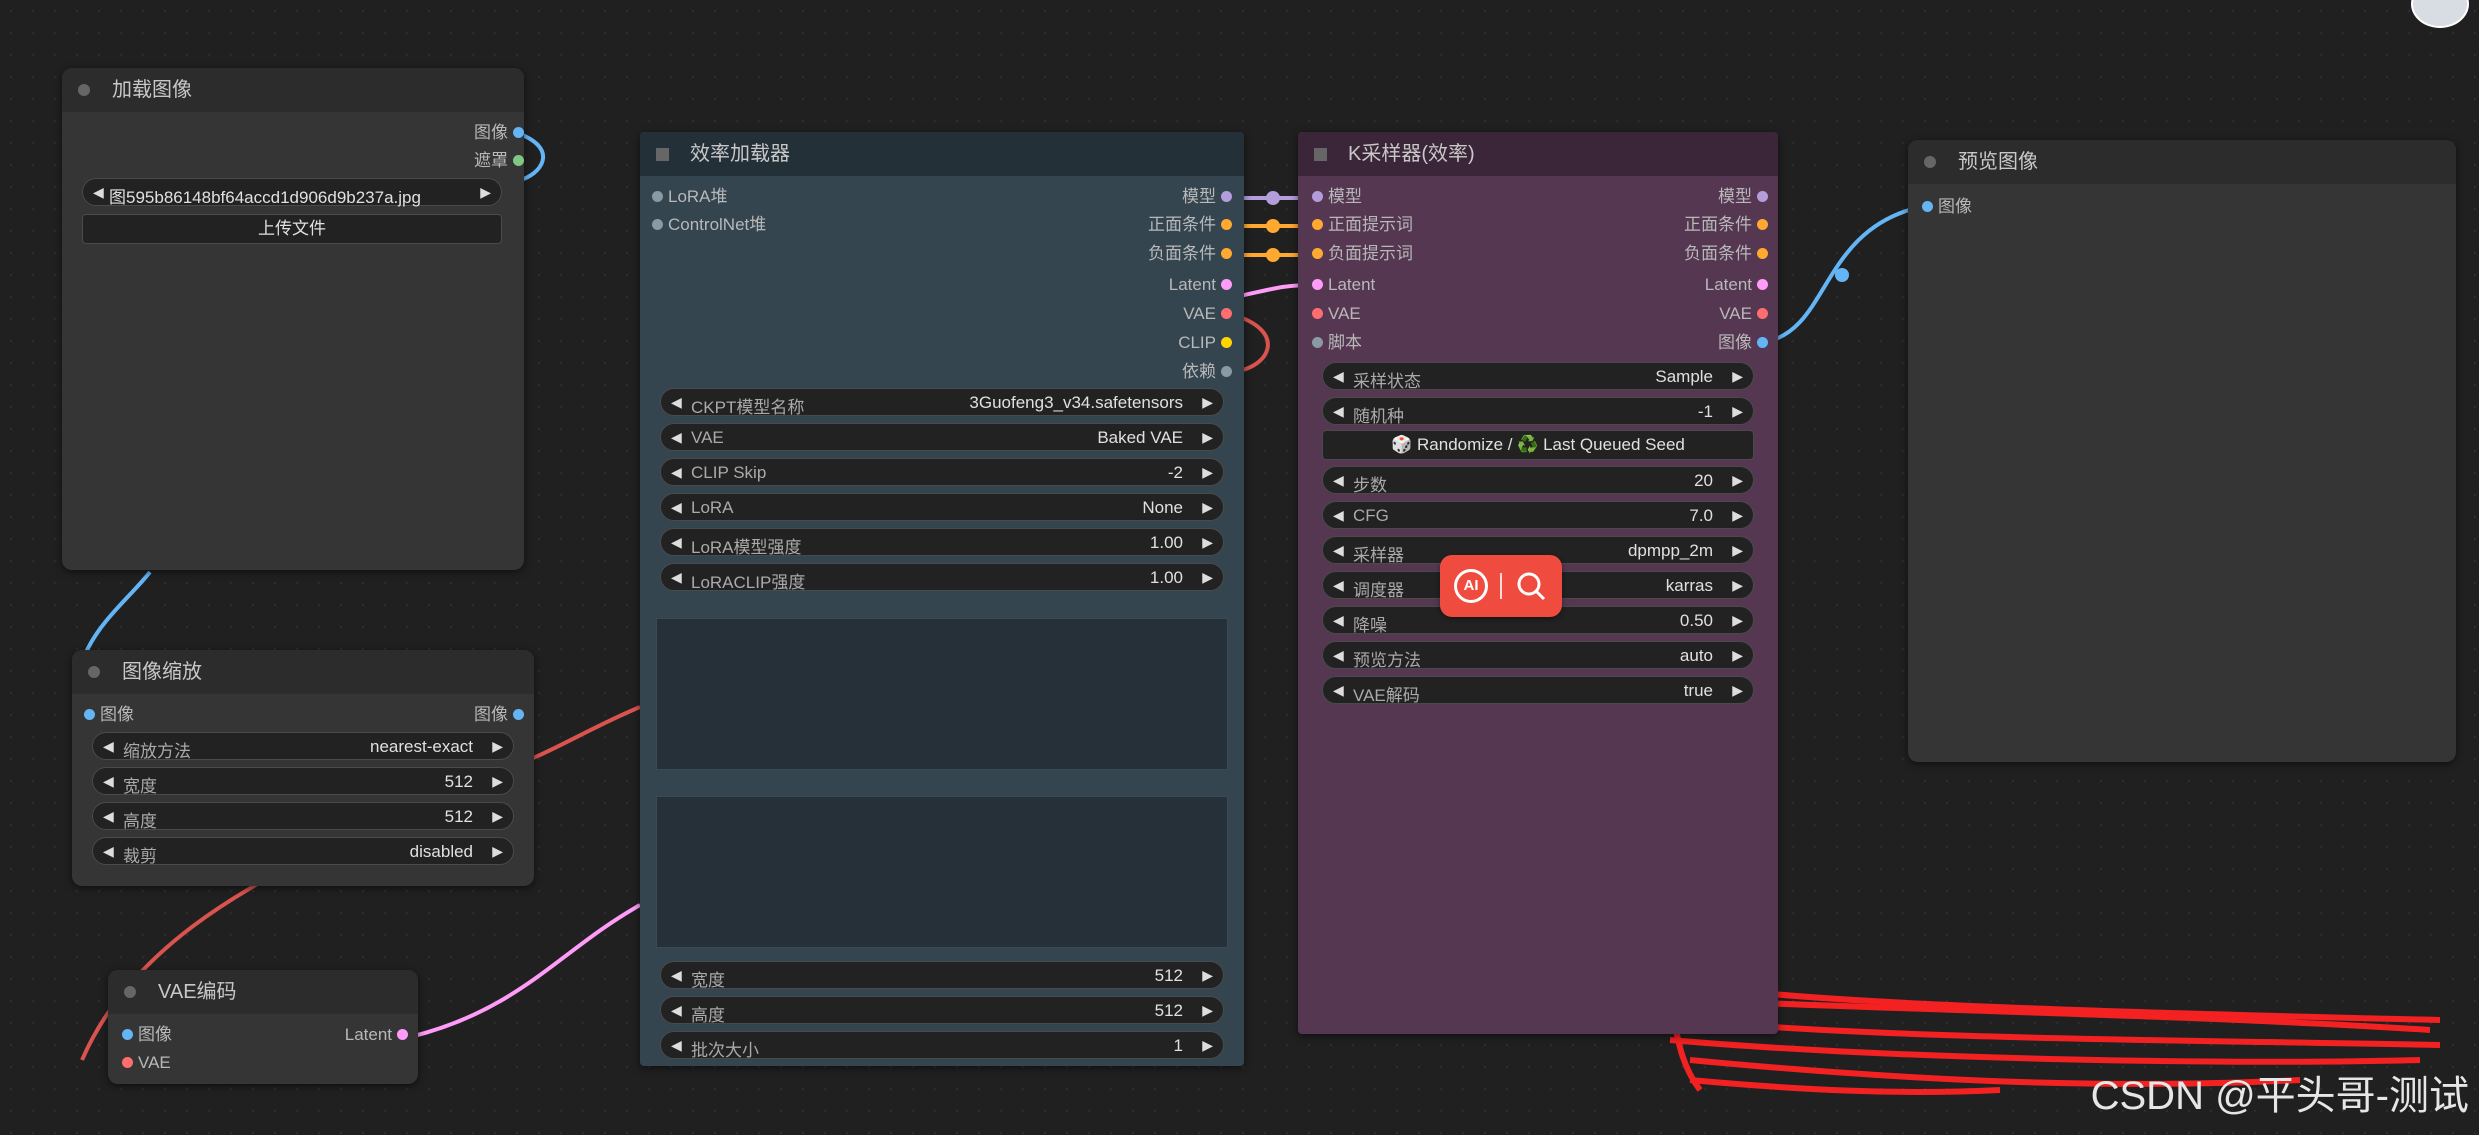 The width and height of the screenshot is (2479, 1135). What do you see at coordinates (1743, 197) in the screenshot?
I see `output-model: 模型` at bounding box center [1743, 197].